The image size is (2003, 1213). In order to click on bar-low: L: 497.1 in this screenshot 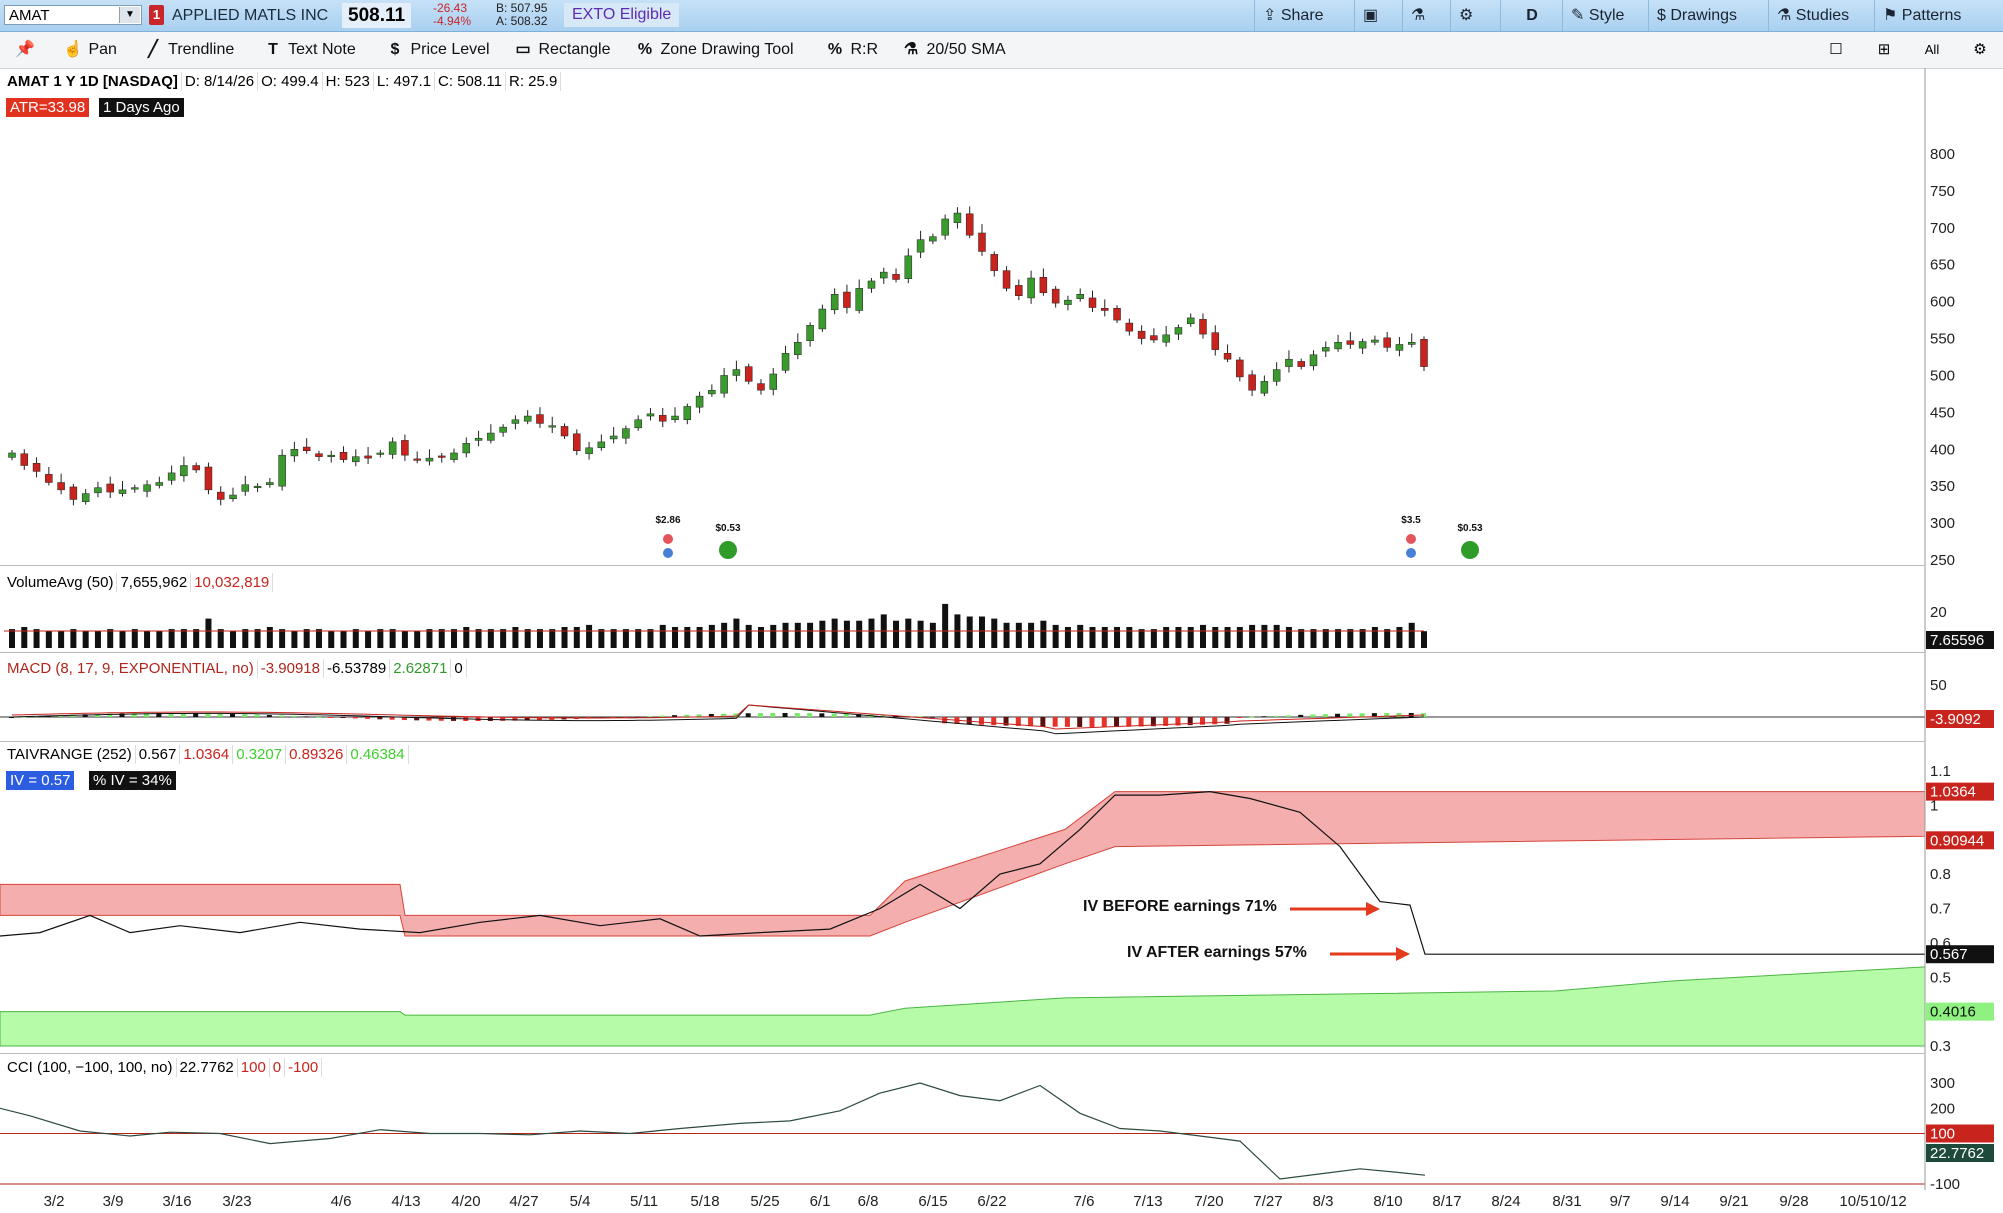, I will do `click(405, 81)`.